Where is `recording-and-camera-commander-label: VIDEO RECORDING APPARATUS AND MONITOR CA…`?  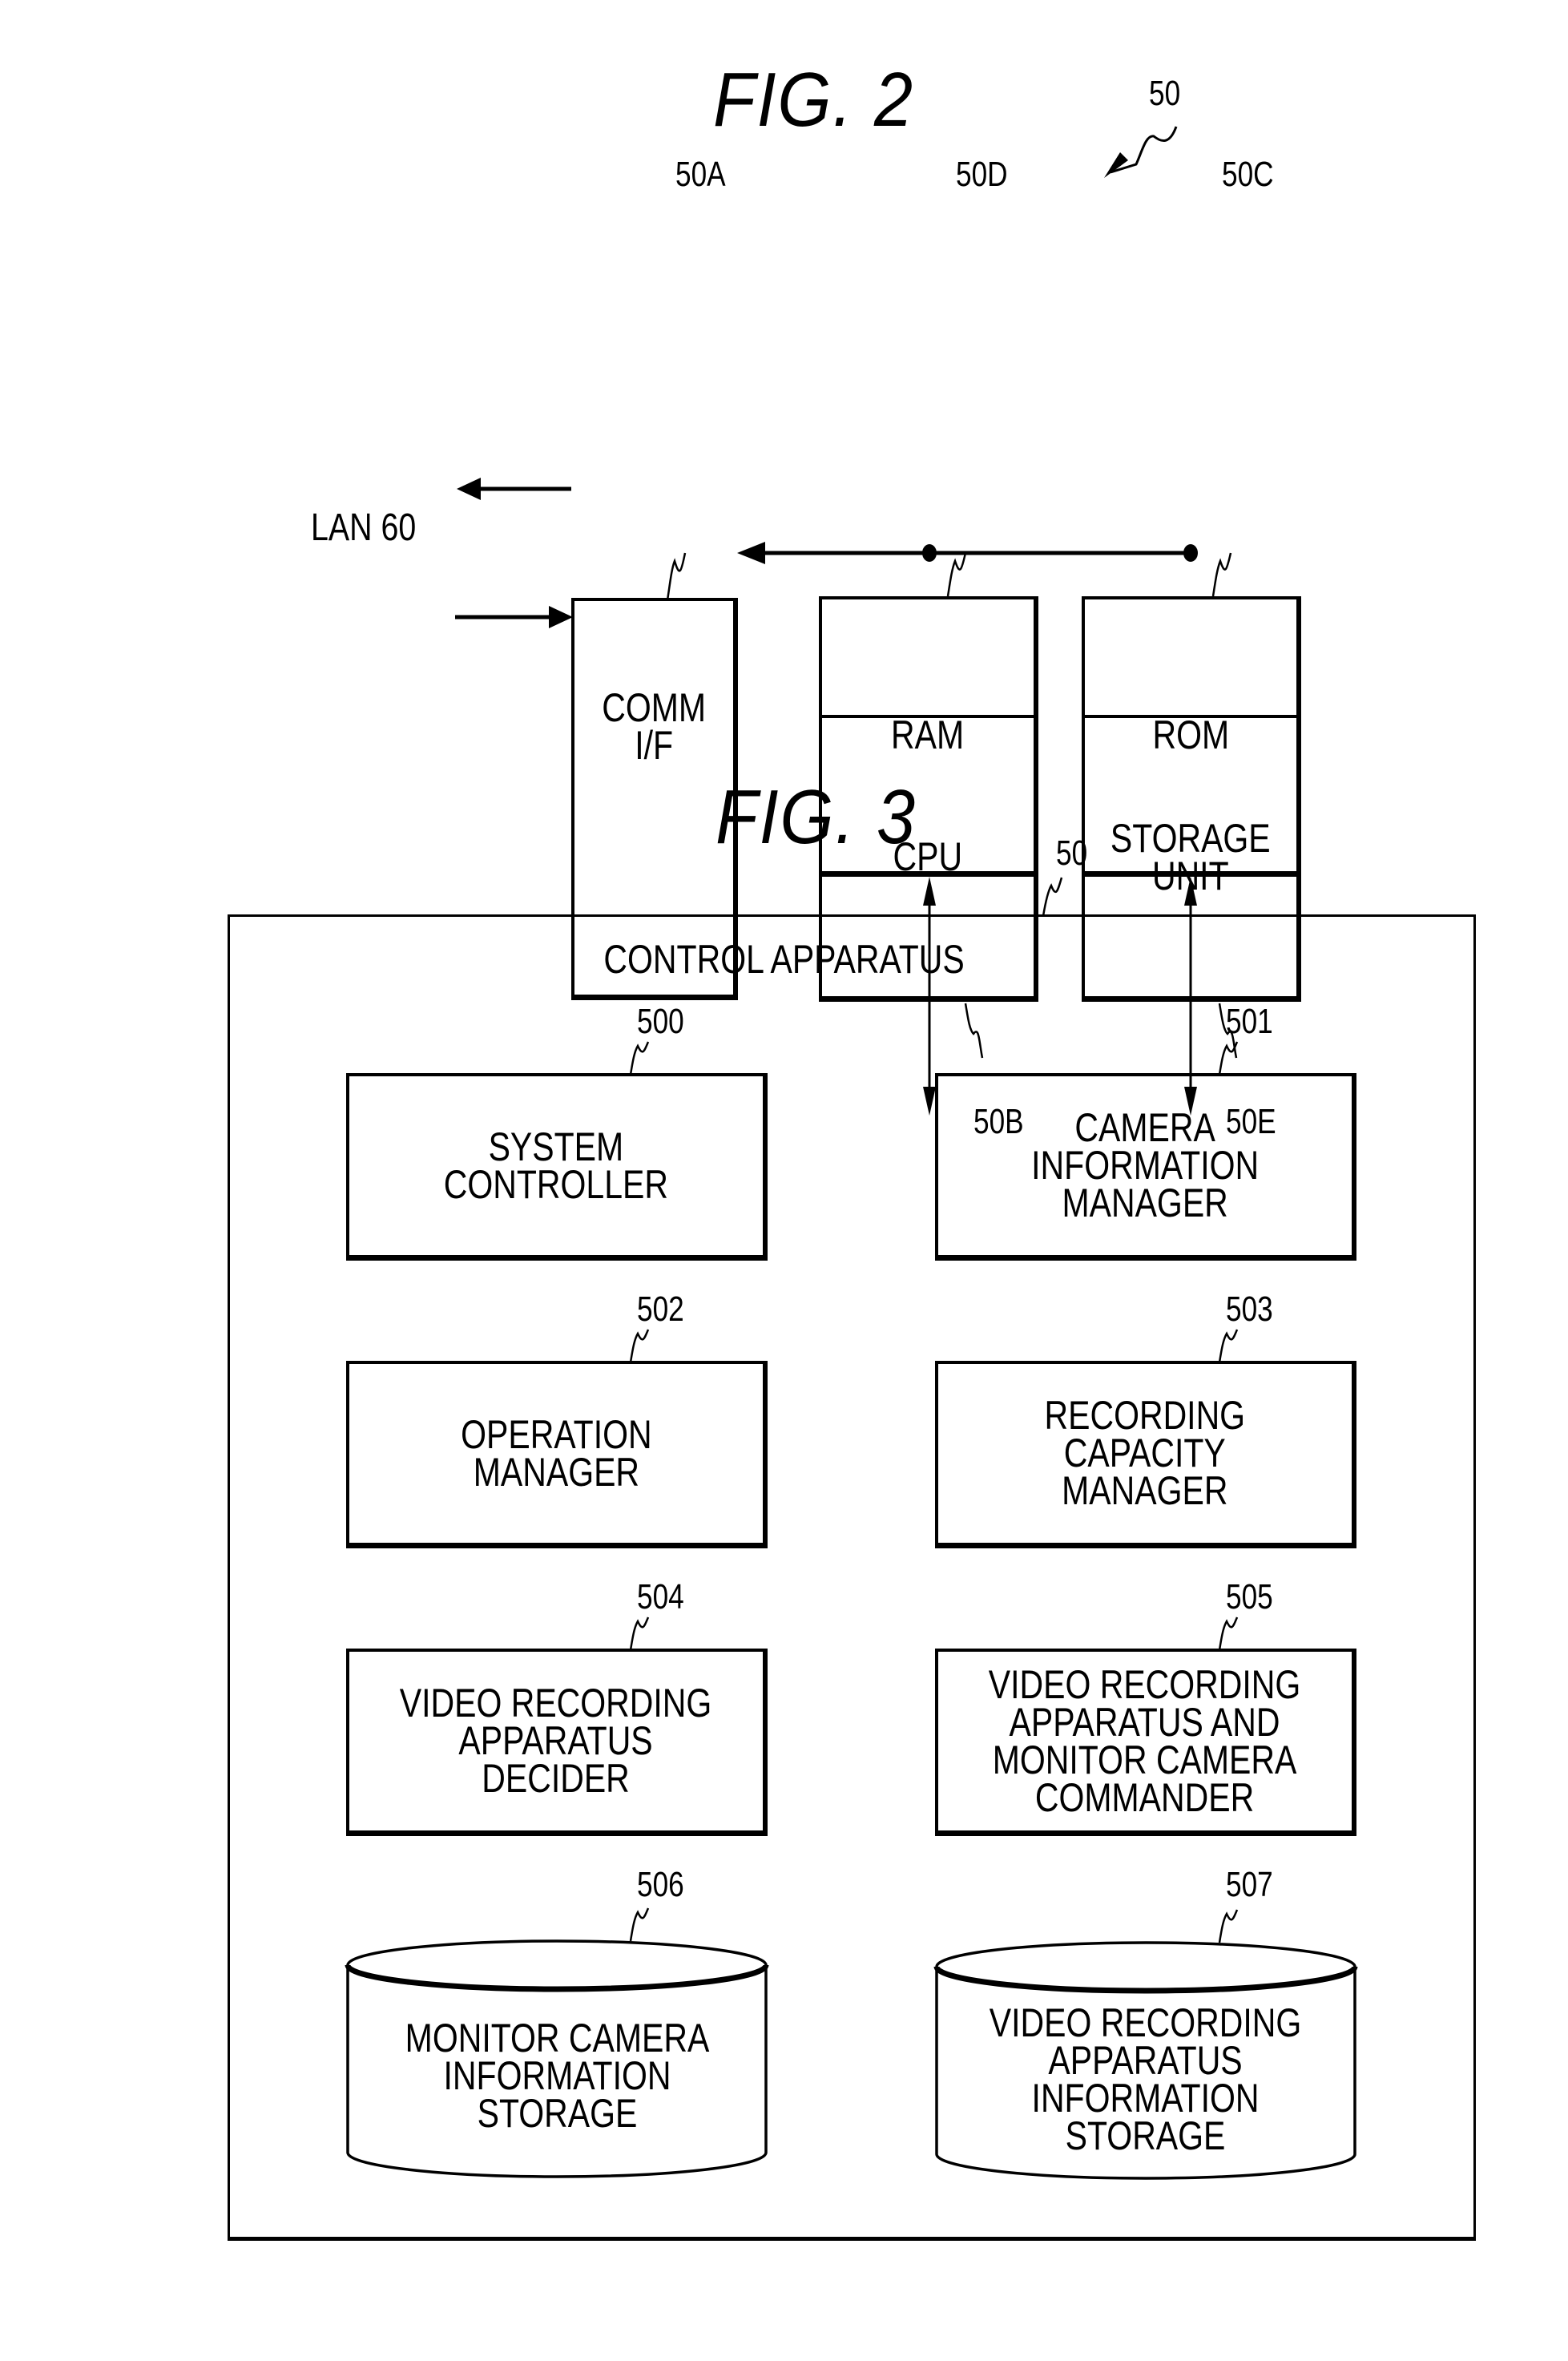
recording-and-camera-commander-label: VIDEO RECORDING APPARATUS AND MONITOR CA… is located at coordinates (1145, 1741).